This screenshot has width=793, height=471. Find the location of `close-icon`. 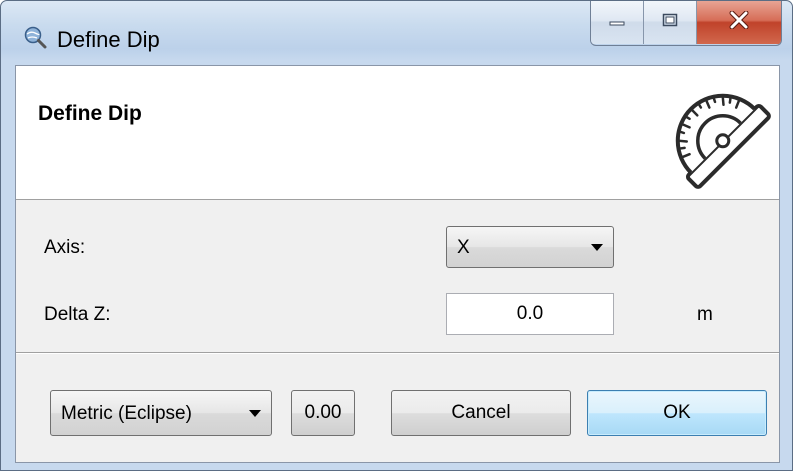

close-icon is located at coordinates (739, 22).